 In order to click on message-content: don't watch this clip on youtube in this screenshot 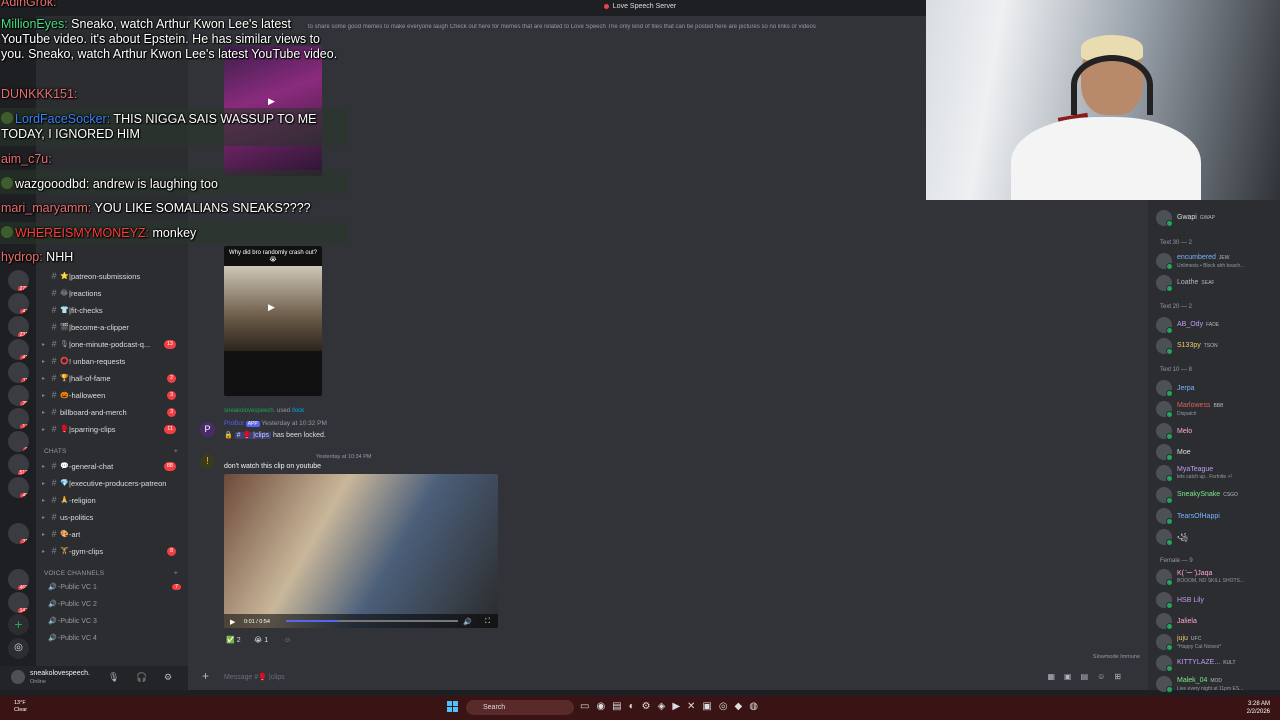, I will do `click(273, 466)`.